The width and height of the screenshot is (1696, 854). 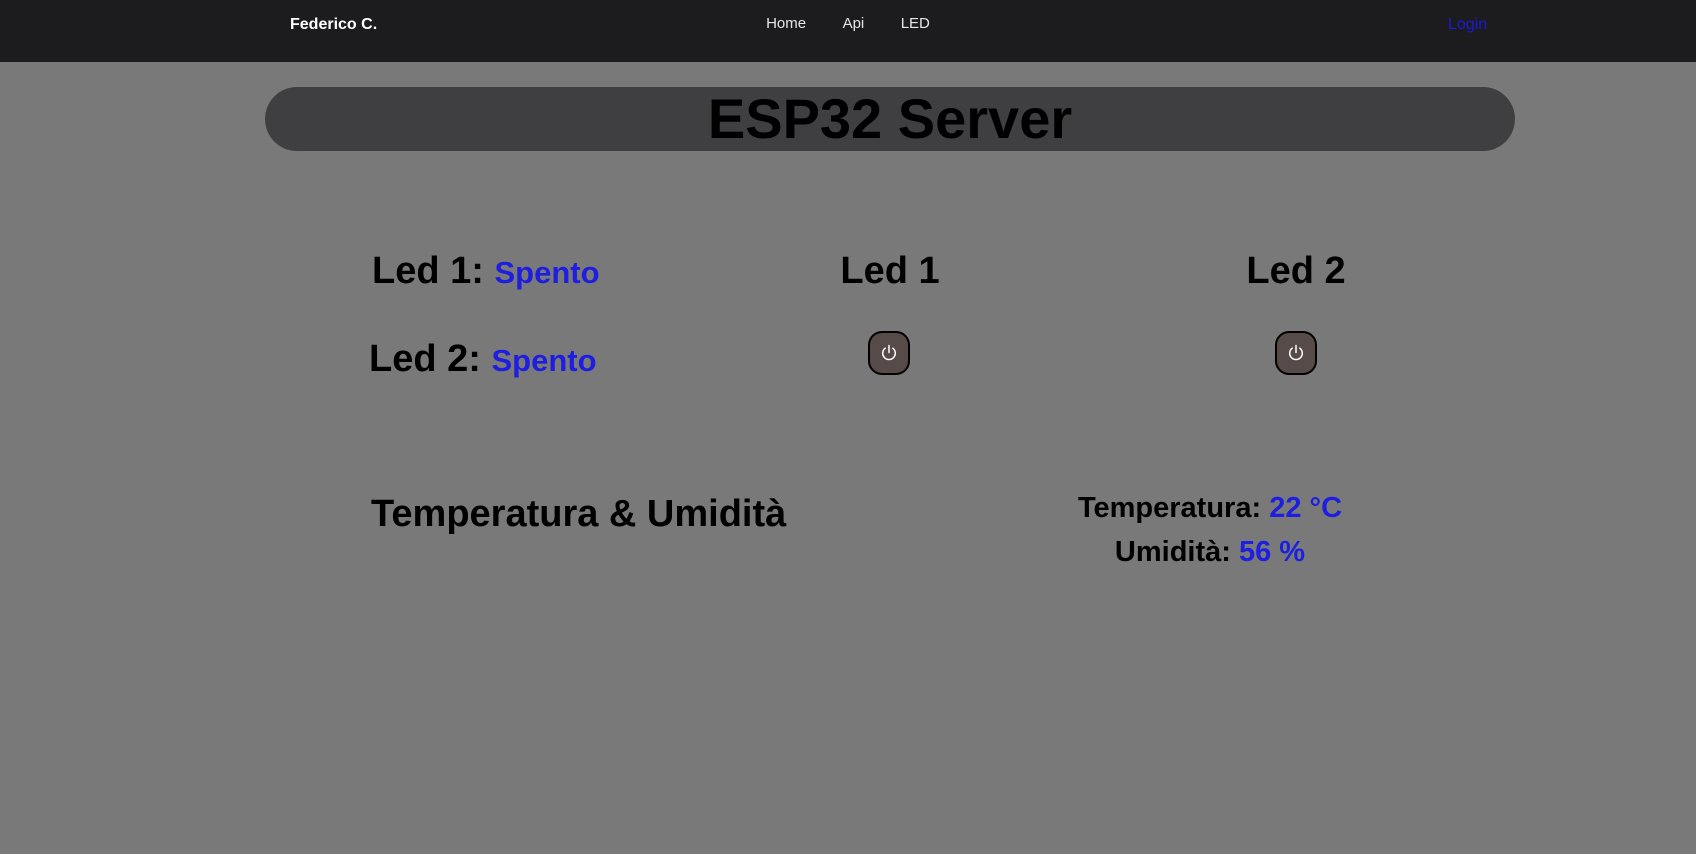 What do you see at coordinates (1272, 552) in the screenshot?
I see `humidity-value: 56 %` at bounding box center [1272, 552].